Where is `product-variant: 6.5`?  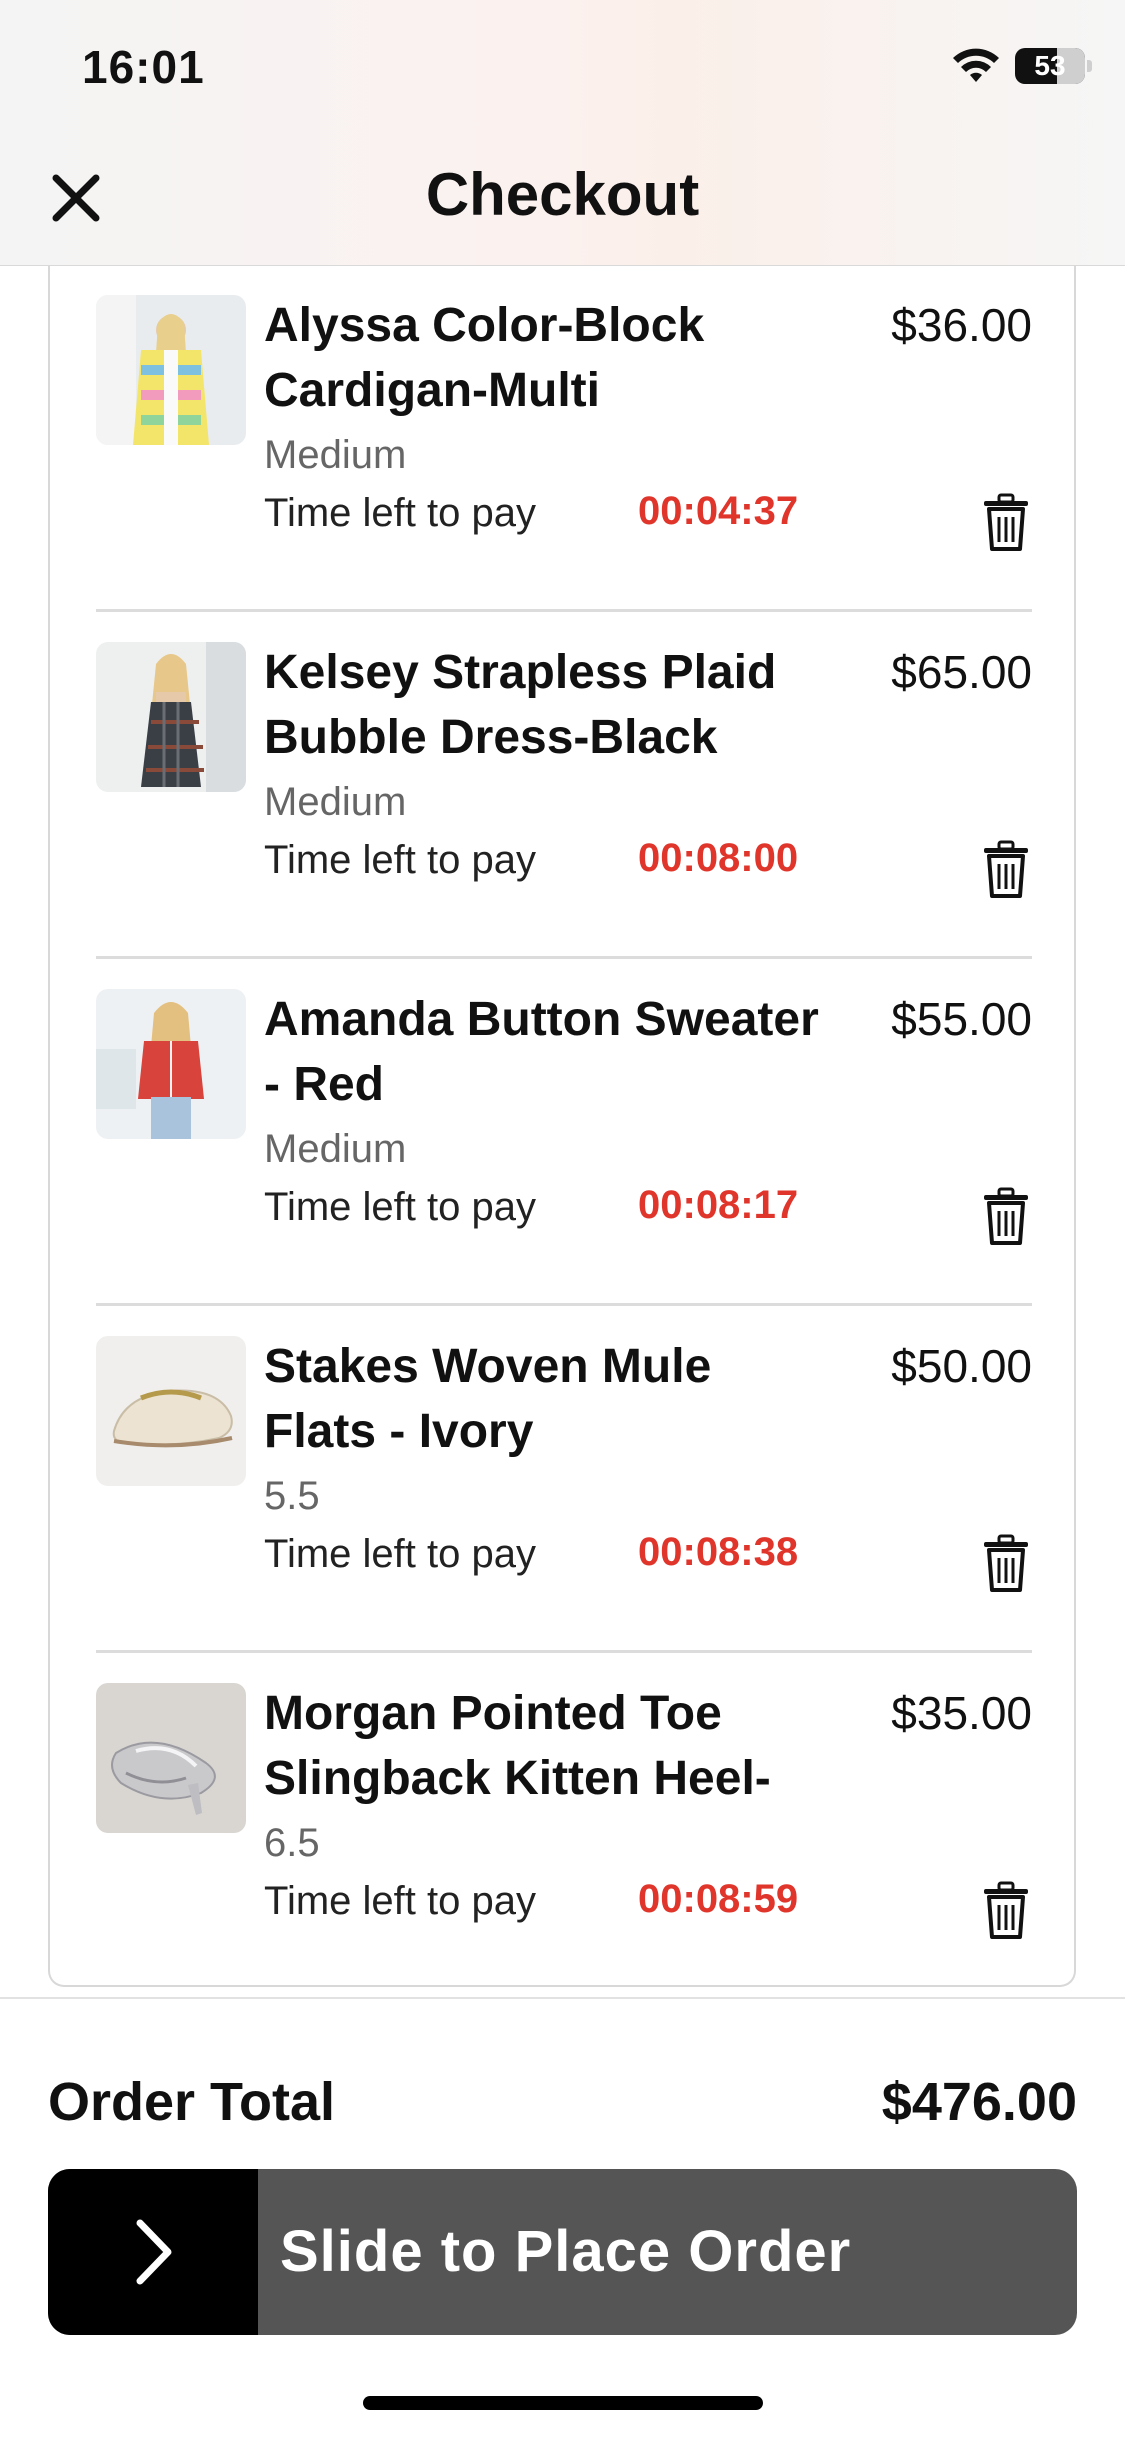
product-variant: 6.5 is located at coordinates (292, 1843).